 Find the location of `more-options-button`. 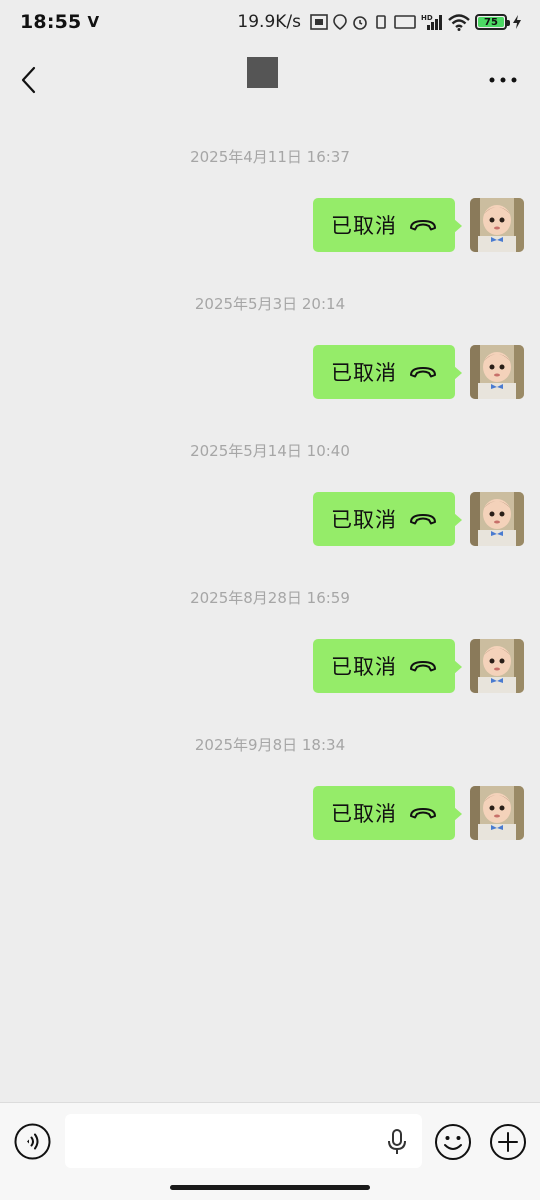

more-options-button is located at coordinates (503, 80).